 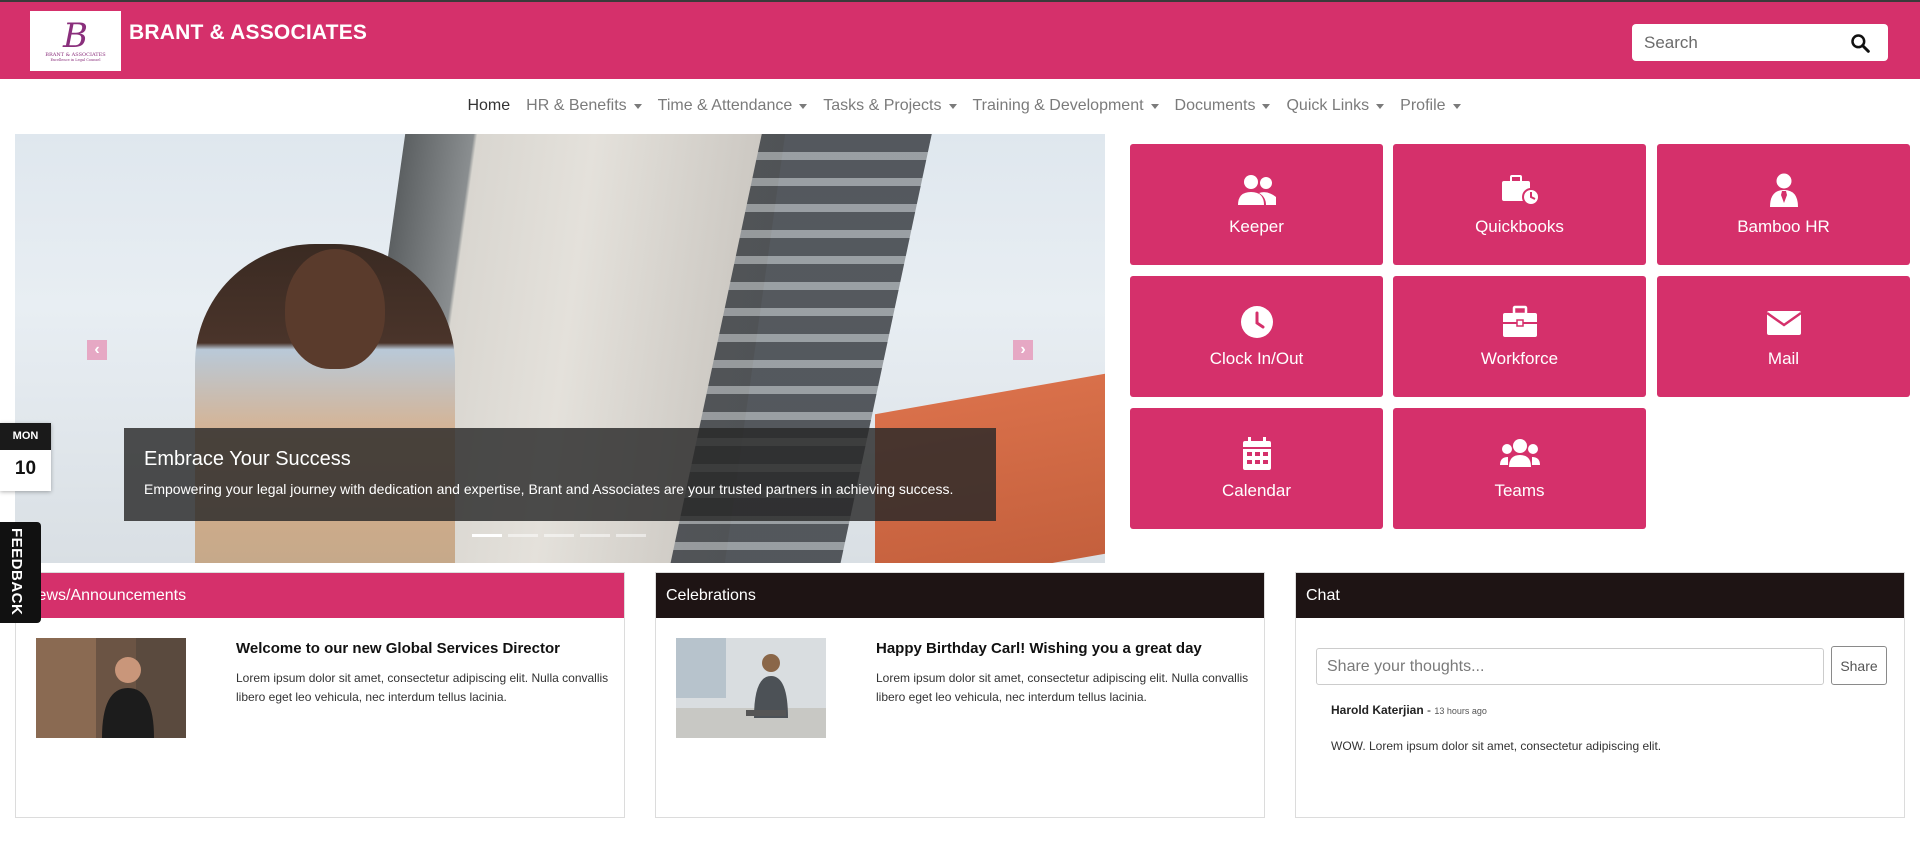 I want to click on date-day: MON, so click(x=25, y=436).